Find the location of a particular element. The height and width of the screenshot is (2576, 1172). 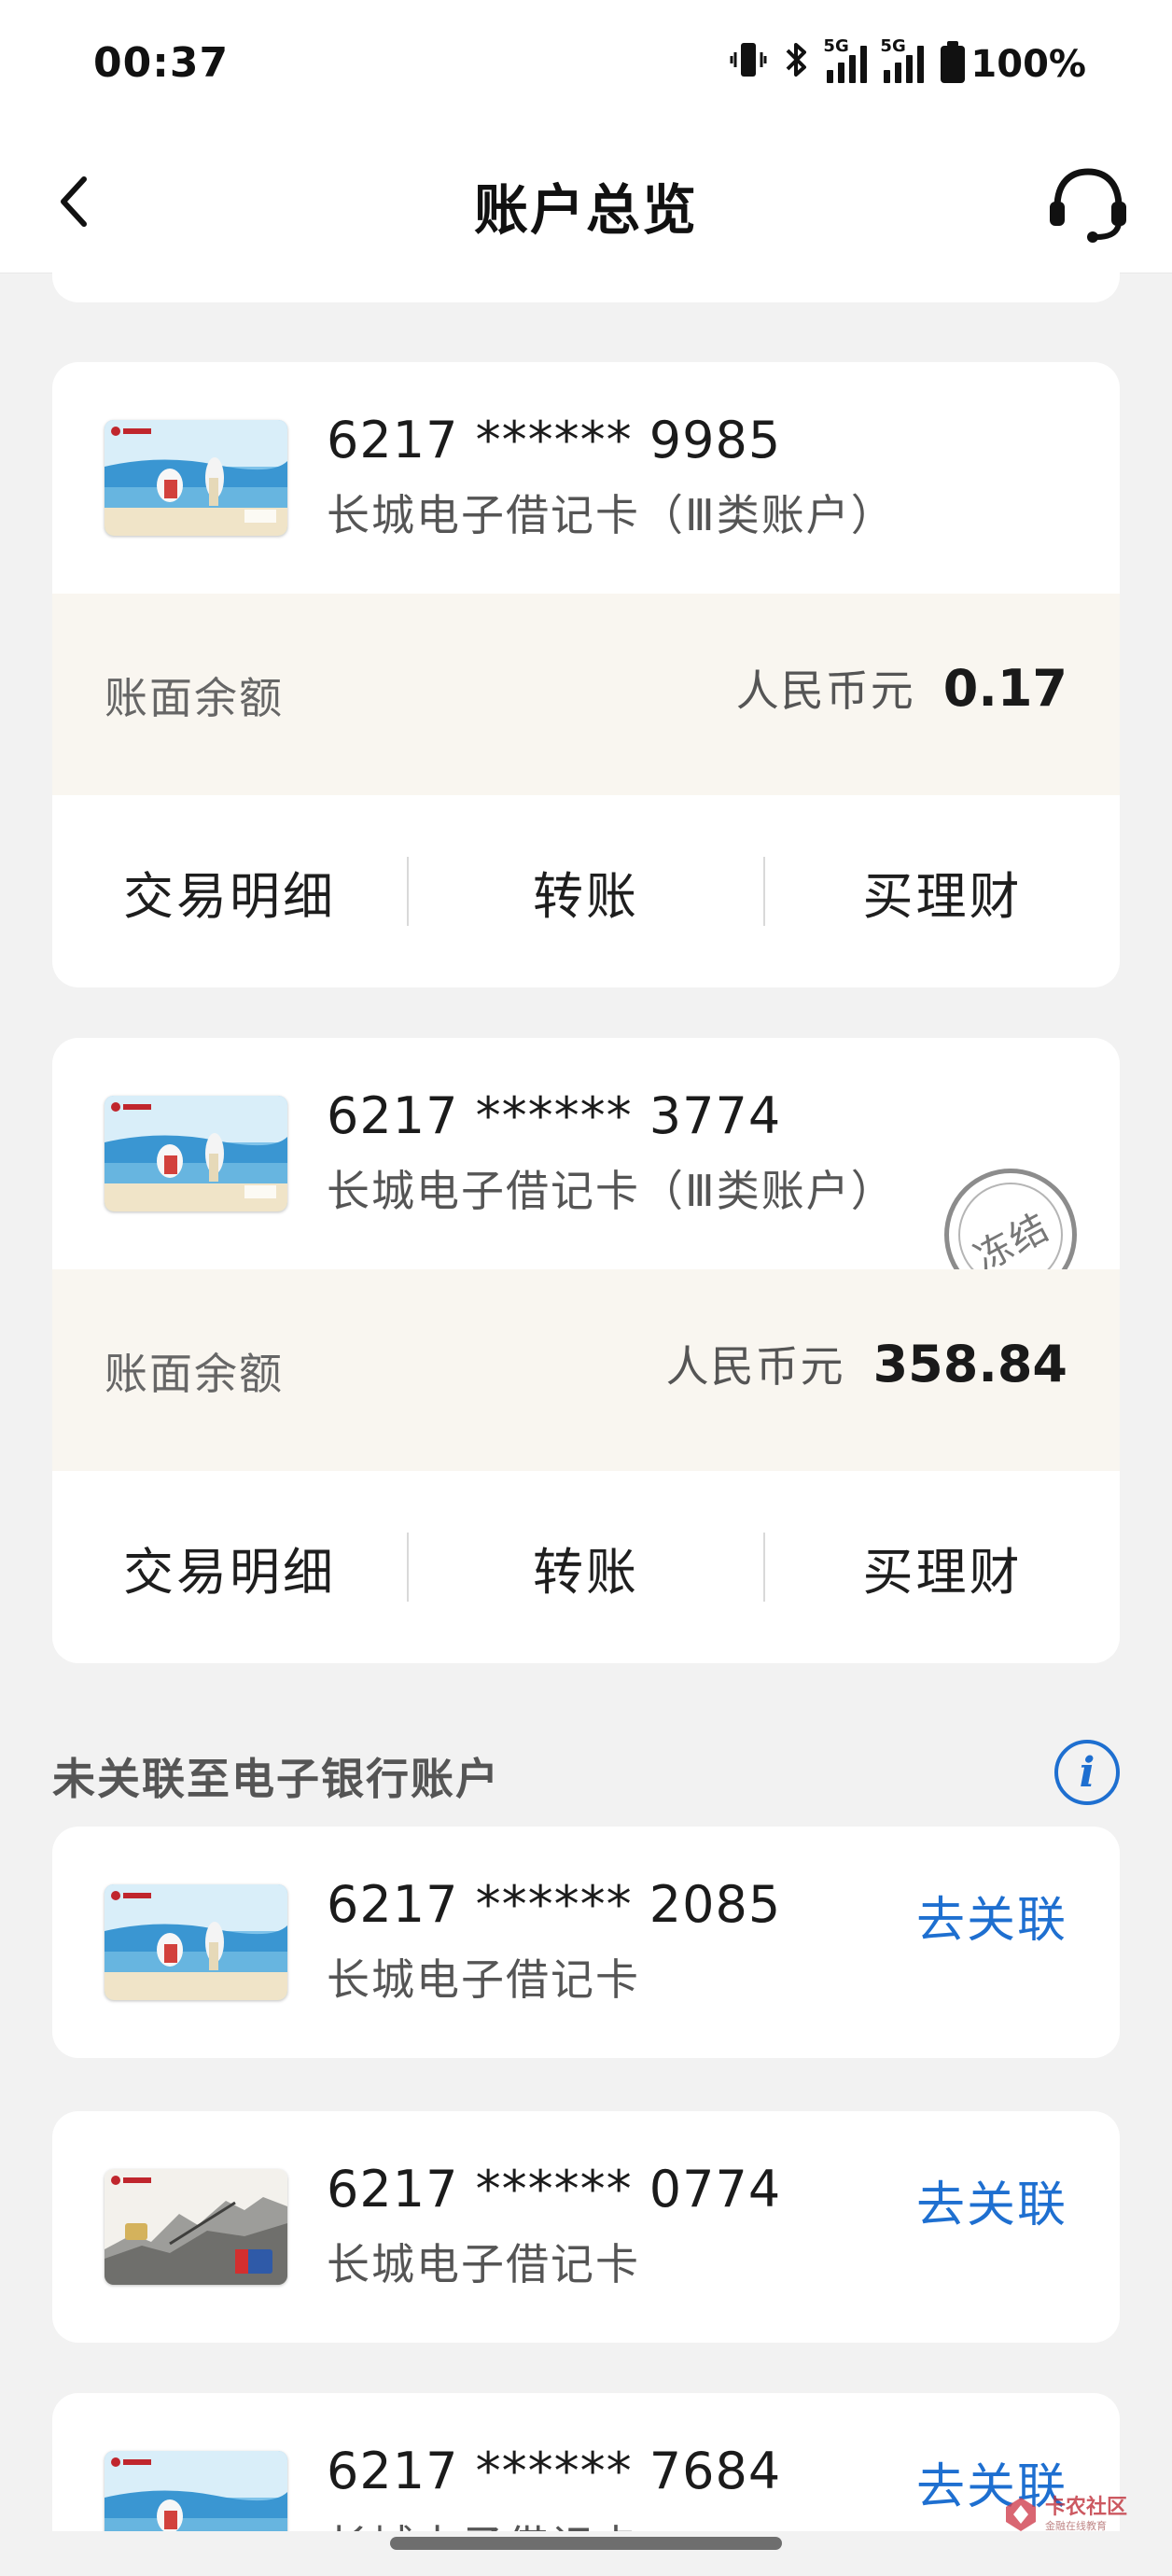

balance-row: 账面余额 人民币元 0.17 is located at coordinates (586, 694).